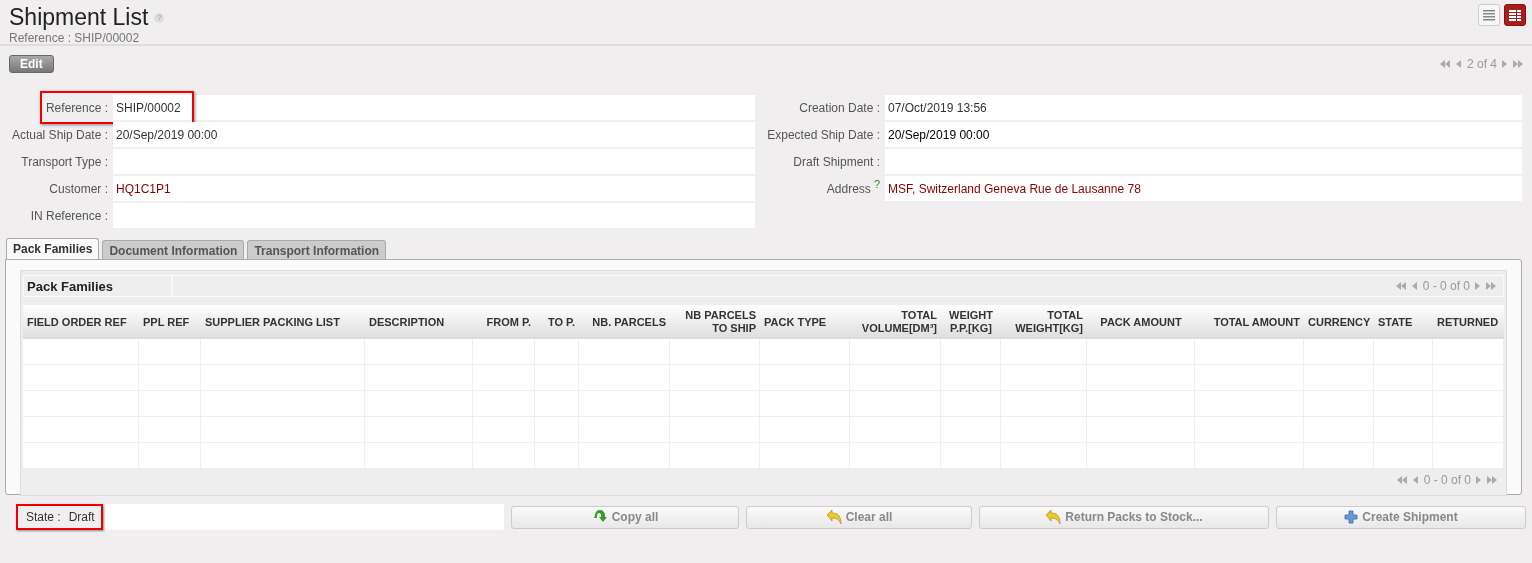 This screenshot has height=563, width=1532. Describe the element at coordinates (848, 188) in the screenshot. I see `field-label: Address` at that location.